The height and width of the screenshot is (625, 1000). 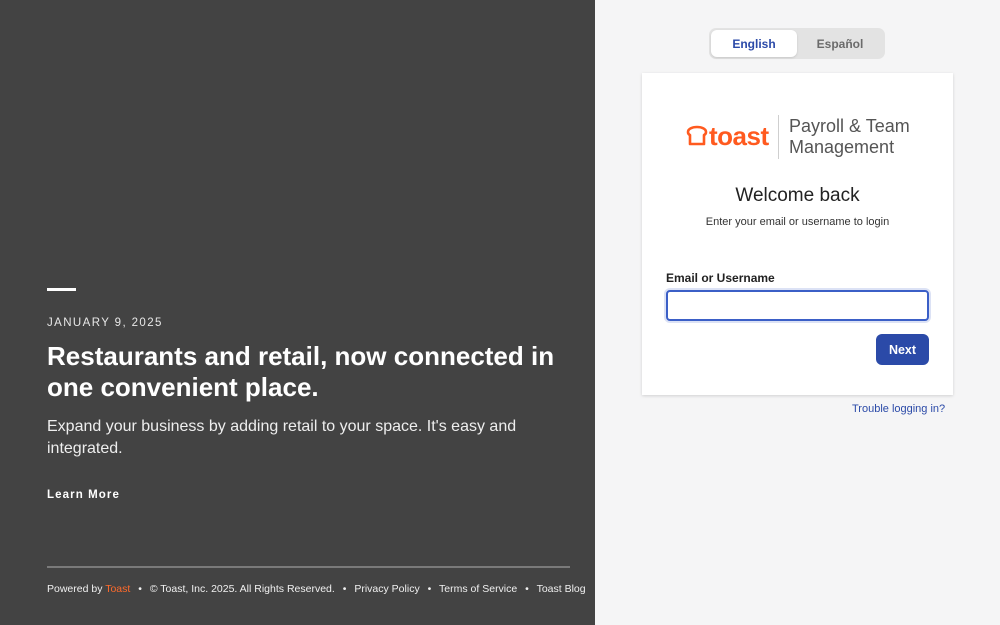 What do you see at coordinates (697, 135) in the screenshot?
I see `toast-bread-icon` at bounding box center [697, 135].